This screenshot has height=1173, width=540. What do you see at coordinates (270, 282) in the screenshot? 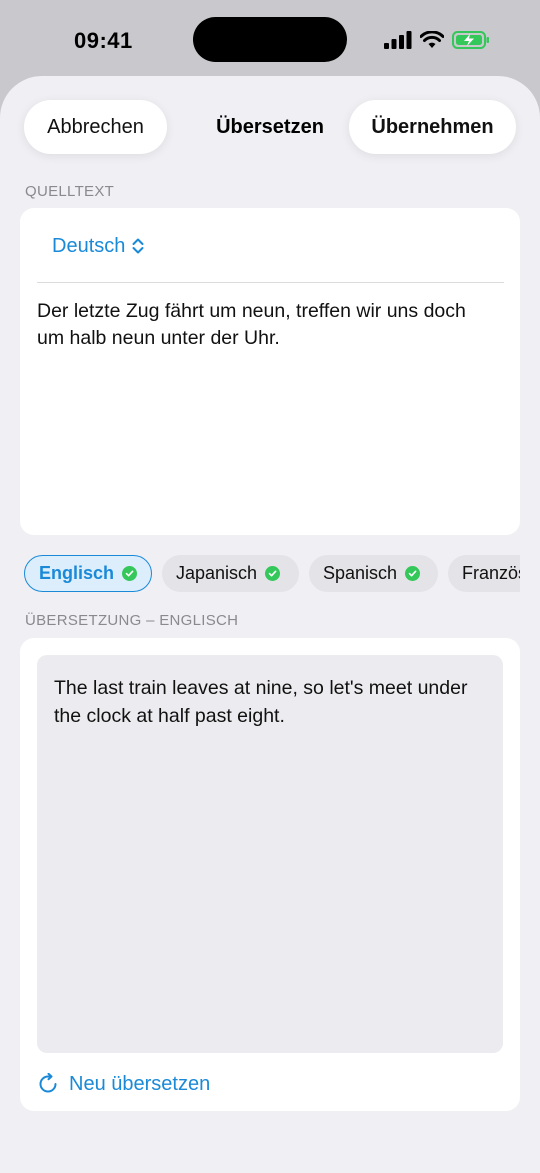
I see `divider` at bounding box center [270, 282].